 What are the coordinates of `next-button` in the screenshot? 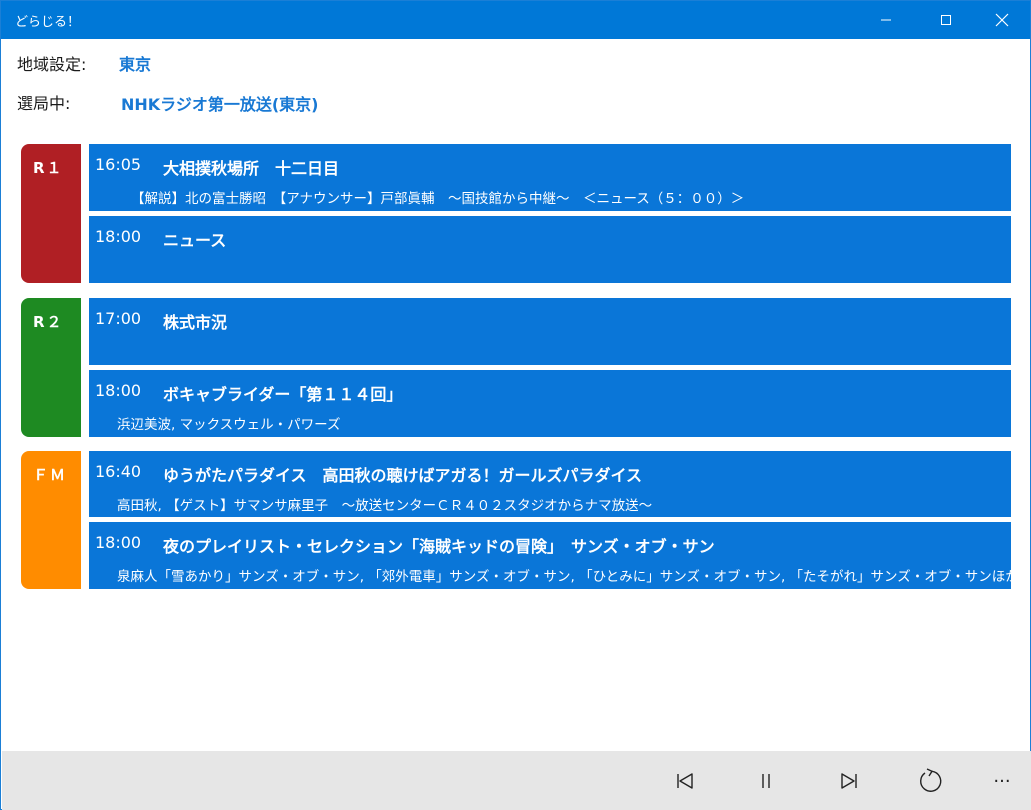 It's located at (849, 781).